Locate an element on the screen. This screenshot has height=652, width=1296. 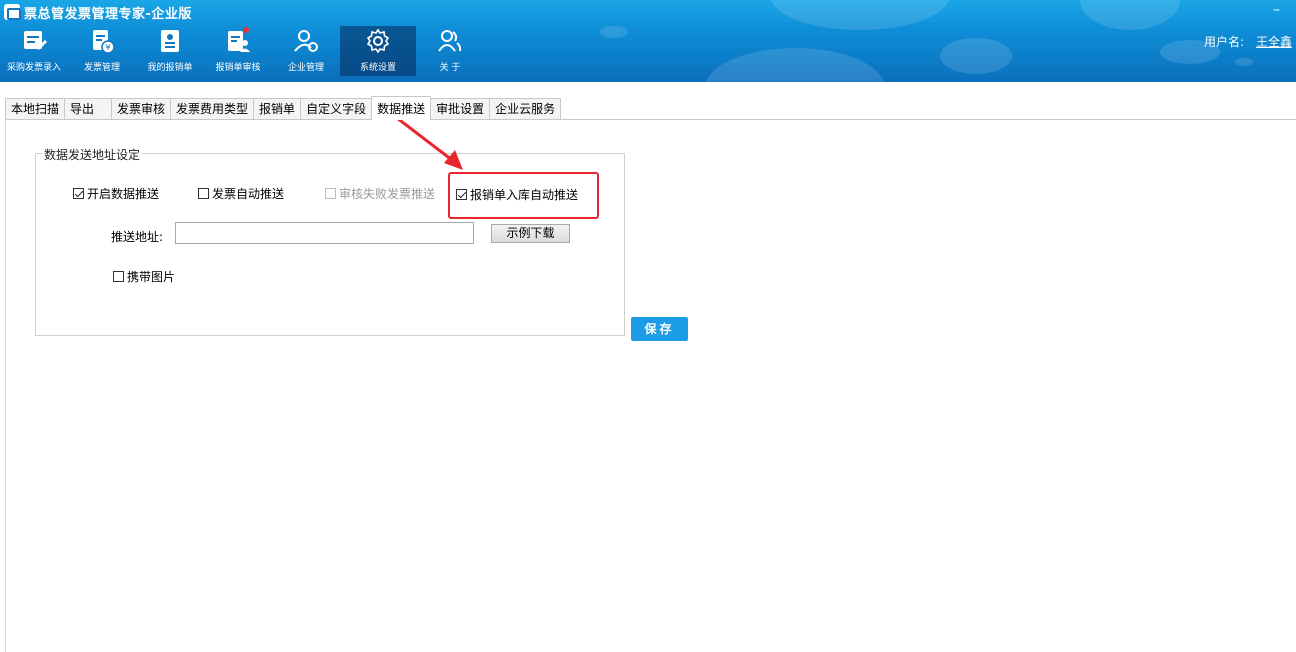
tab-invoice-review: 发票审核 is located at coordinates (141, 109).